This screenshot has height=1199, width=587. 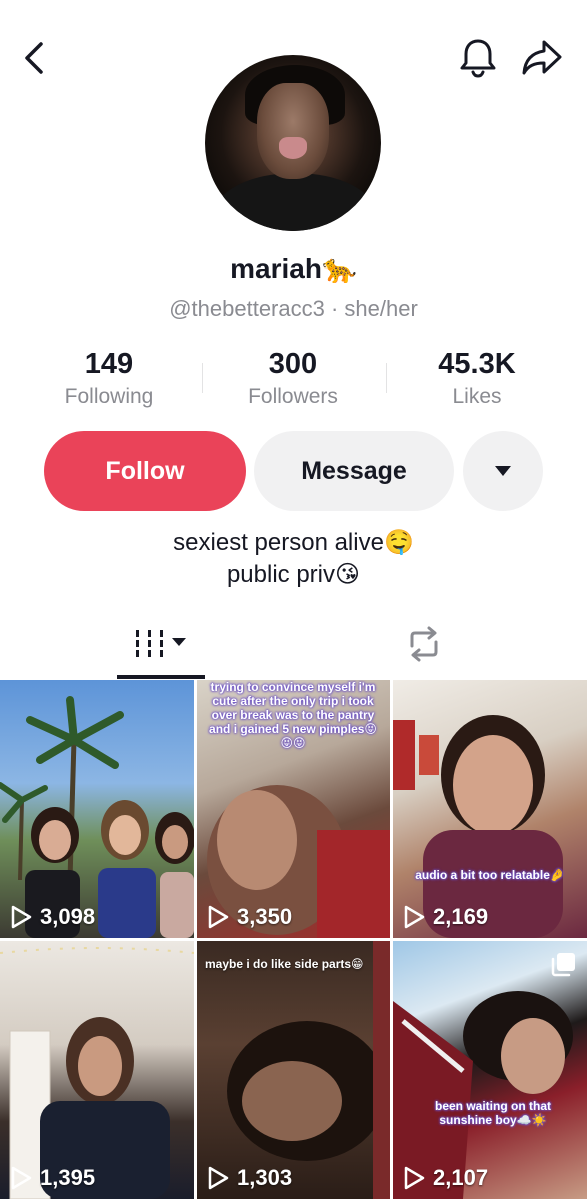 I want to click on photo-mode-icon, so click(x=563, y=965).